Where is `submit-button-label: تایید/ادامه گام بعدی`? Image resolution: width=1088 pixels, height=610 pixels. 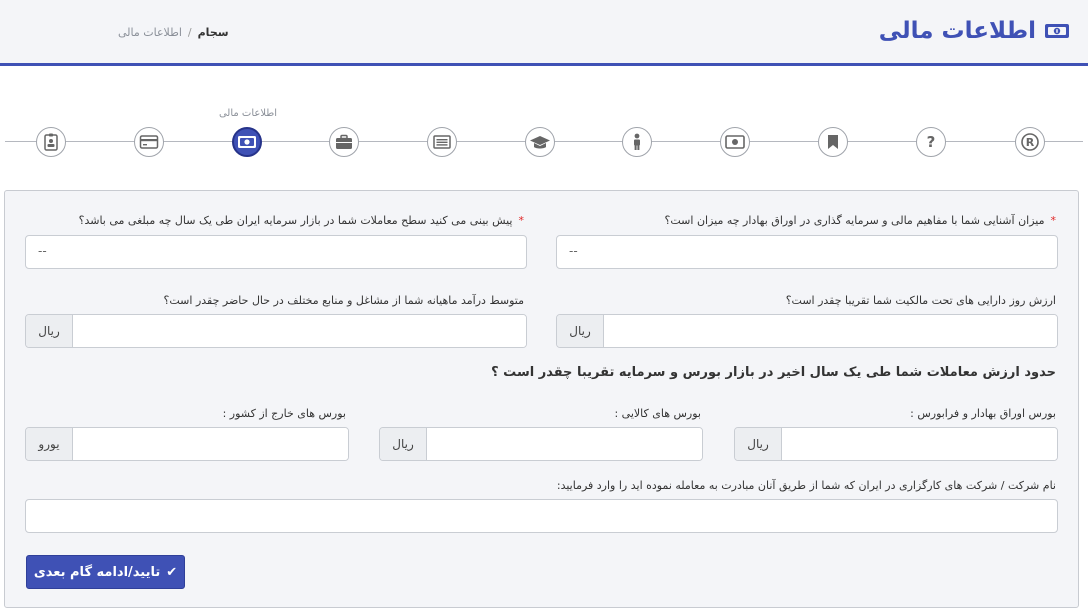 submit-button-label: تایید/ادامه گام بعدی is located at coordinates (97, 572).